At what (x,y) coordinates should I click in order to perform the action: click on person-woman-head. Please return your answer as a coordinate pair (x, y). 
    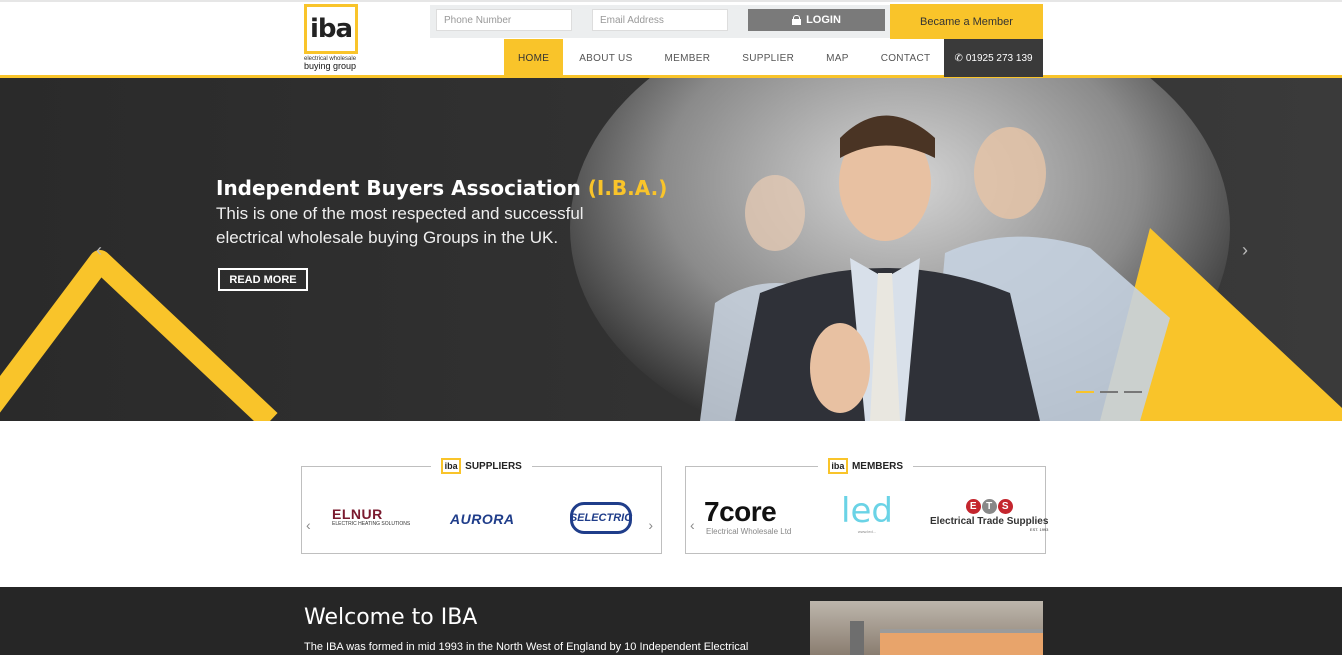
    Looking at the image, I should click on (775, 213).